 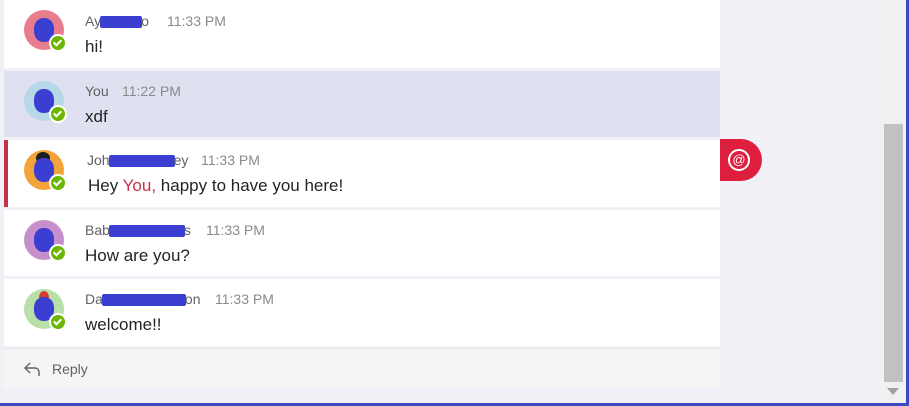 What do you see at coordinates (70, 369) in the screenshot?
I see `reply-label: Reply` at bounding box center [70, 369].